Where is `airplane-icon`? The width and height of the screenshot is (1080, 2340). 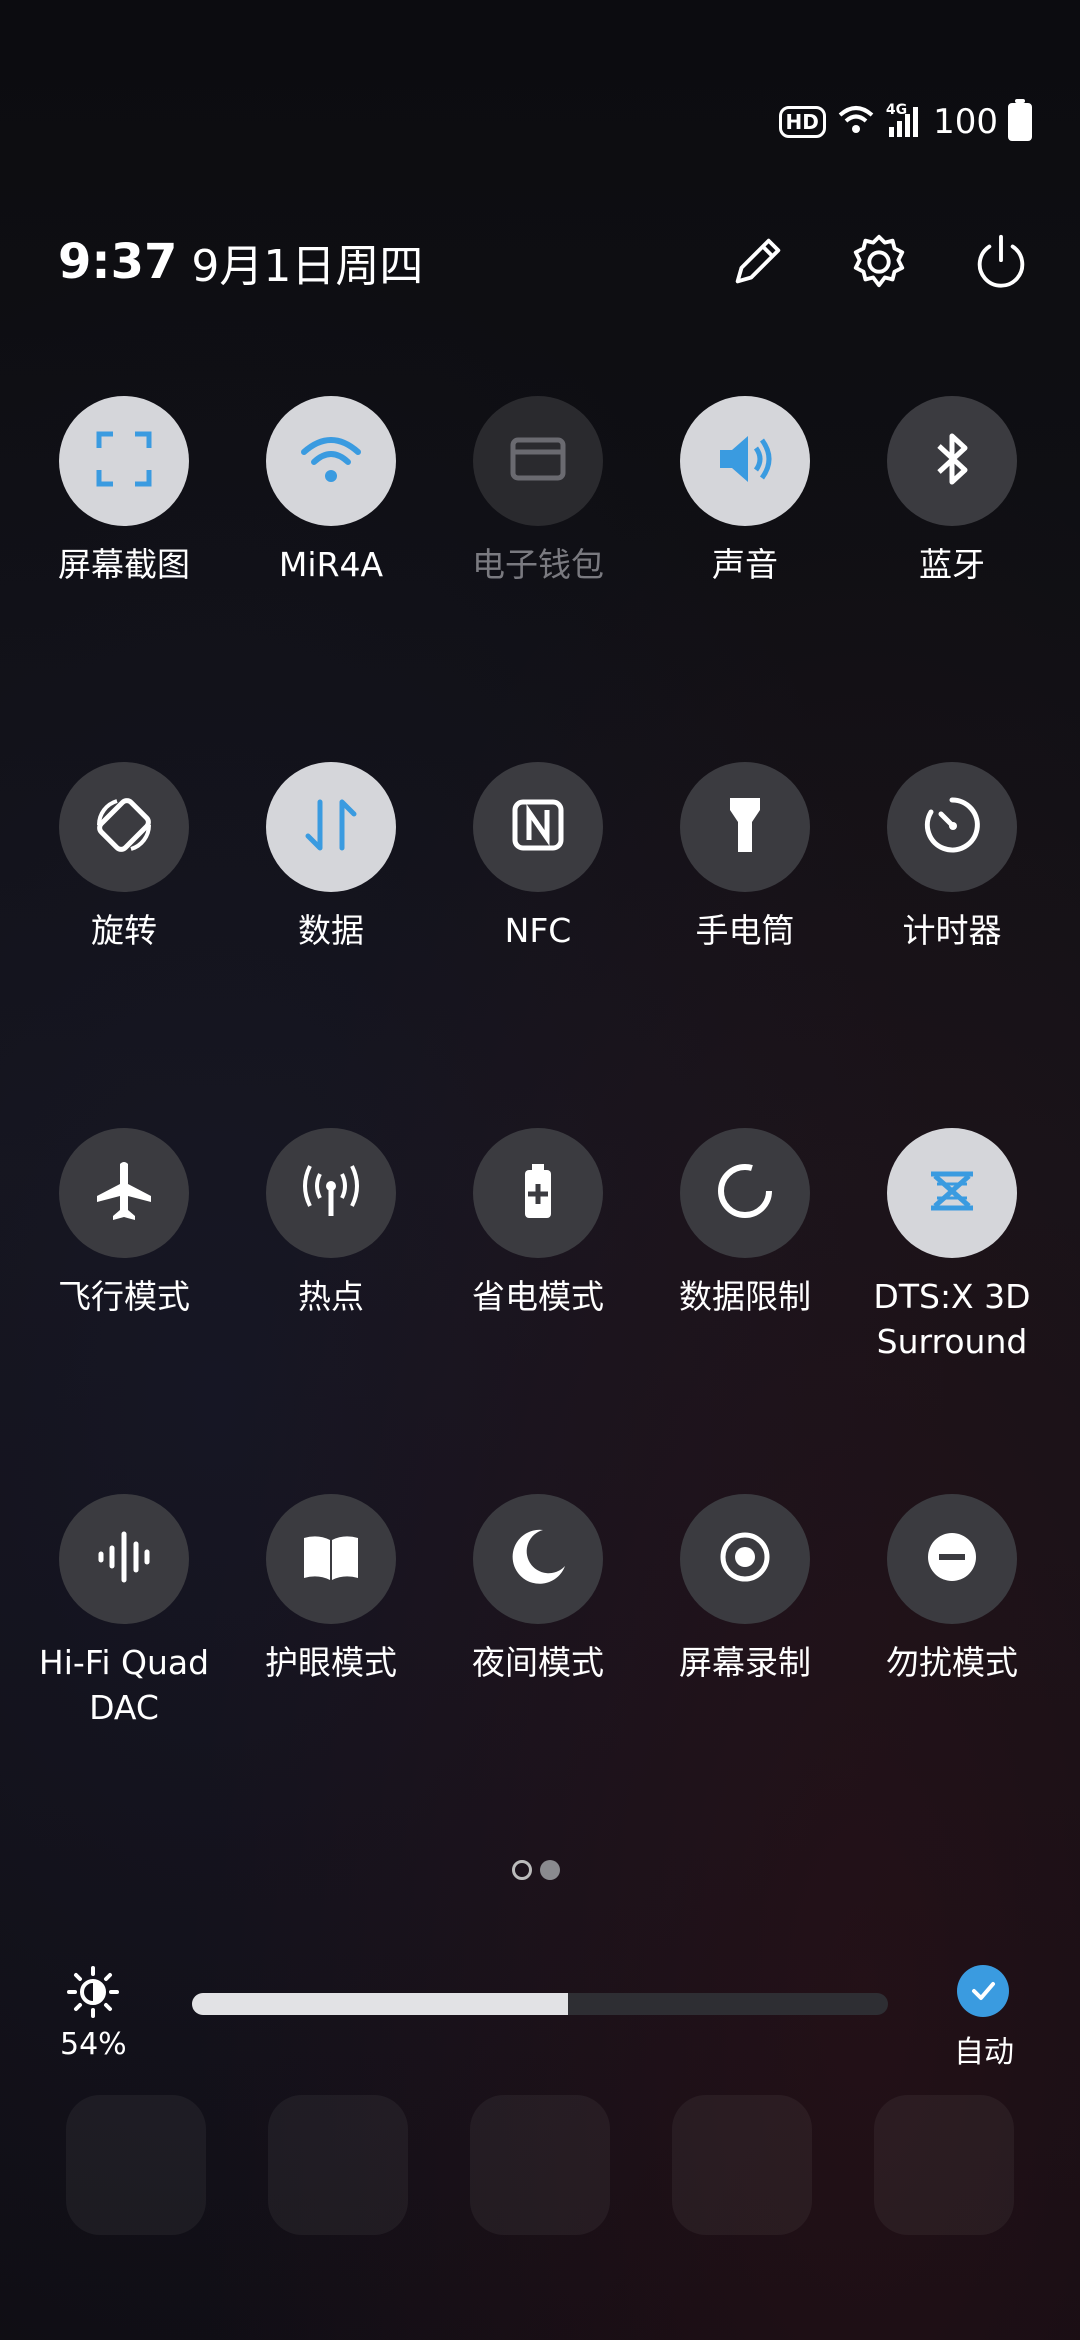
airplane-icon is located at coordinates (124, 1193).